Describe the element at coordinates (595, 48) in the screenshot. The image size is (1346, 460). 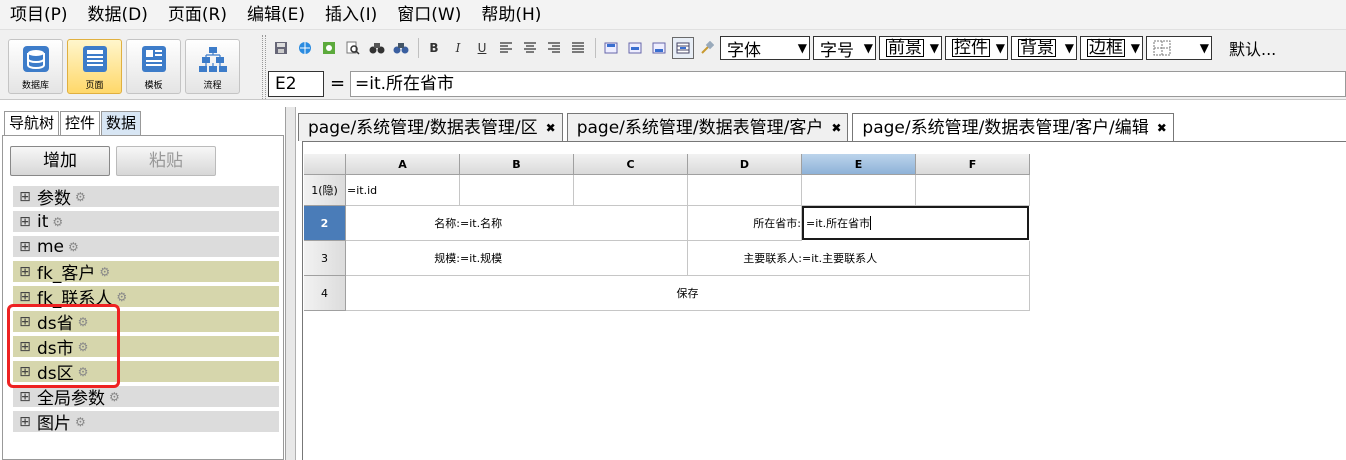
I see `toolbar-separator` at that location.